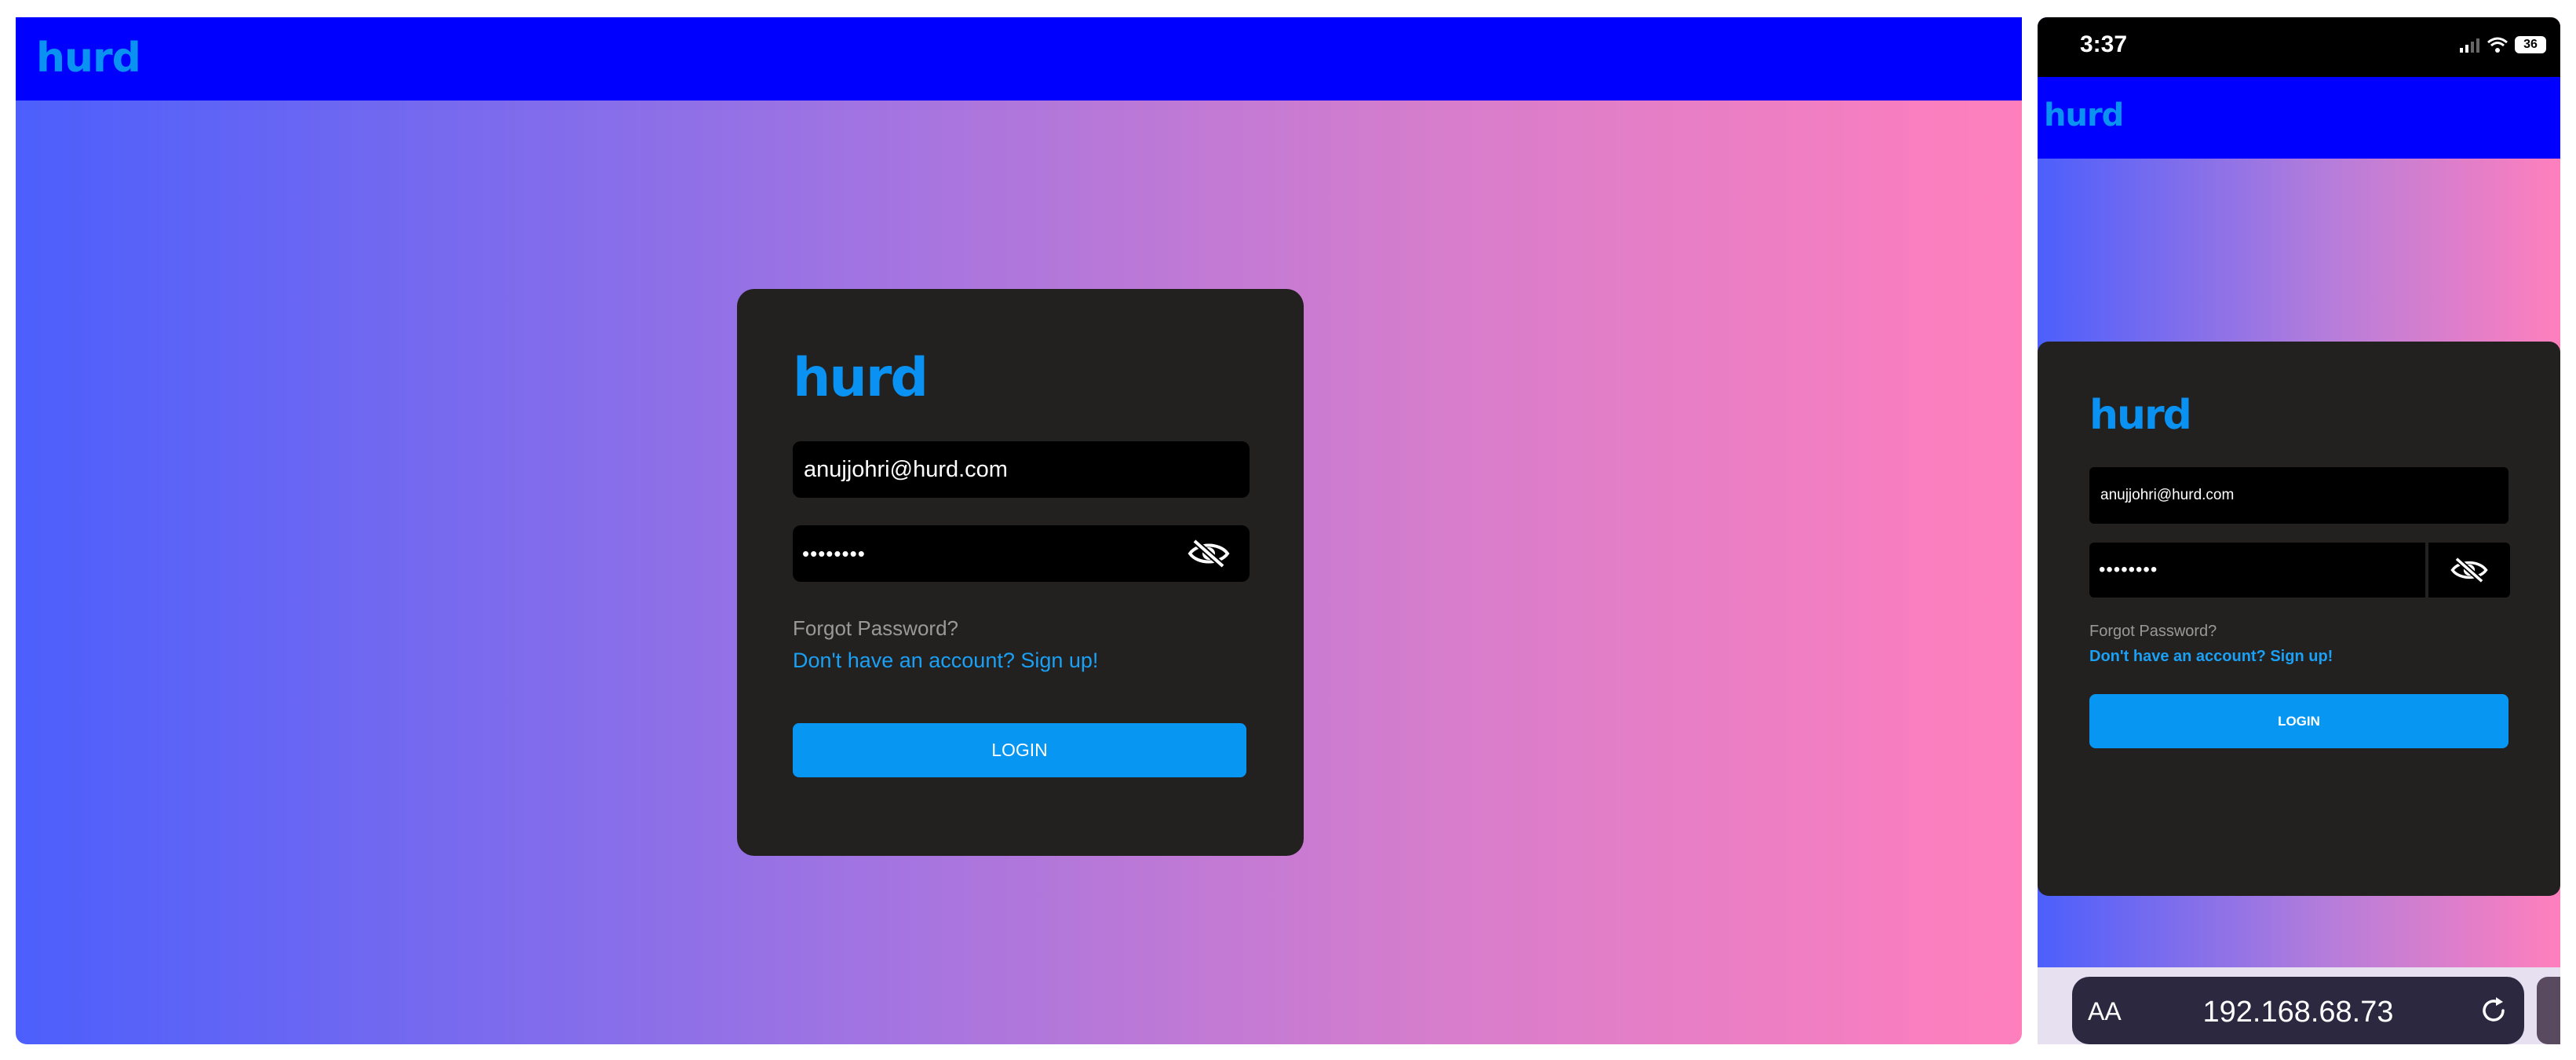 The height and width of the screenshot is (1060, 2576). Describe the element at coordinates (2104, 44) in the screenshot. I see `status-time: 3:37` at that location.